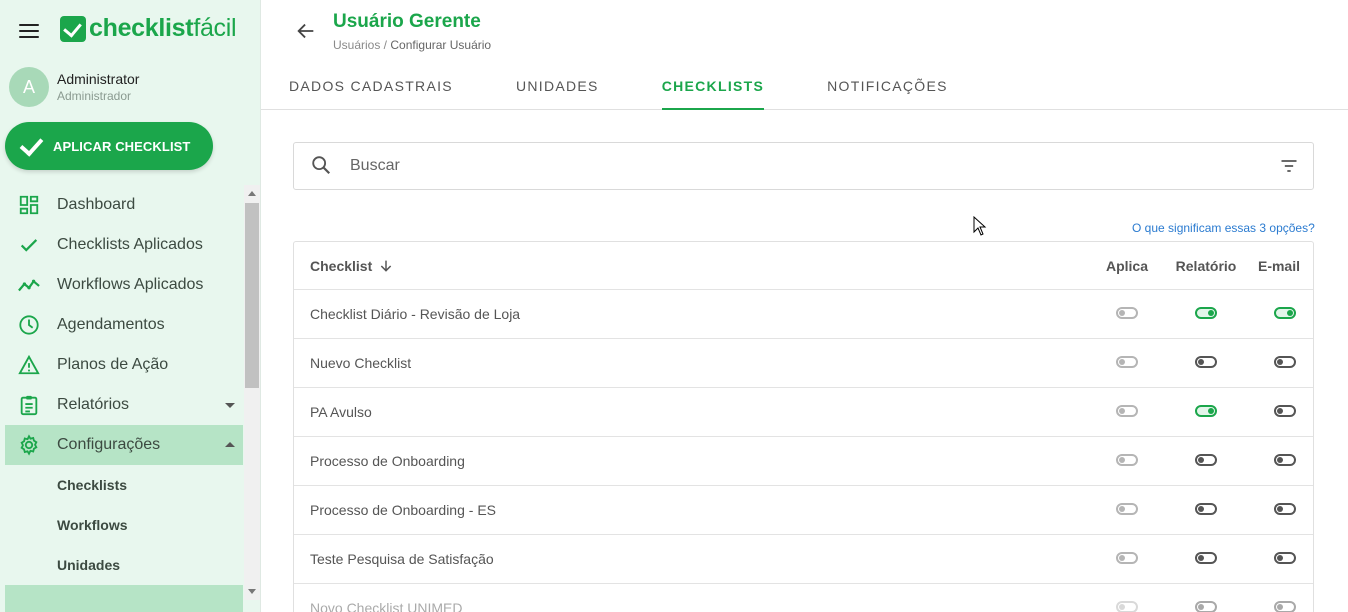 The height and width of the screenshot is (612, 1348). What do you see at coordinates (403, 510) in the screenshot?
I see `checklist-name: Processo de Onboarding - ES` at bounding box center [403, 510].